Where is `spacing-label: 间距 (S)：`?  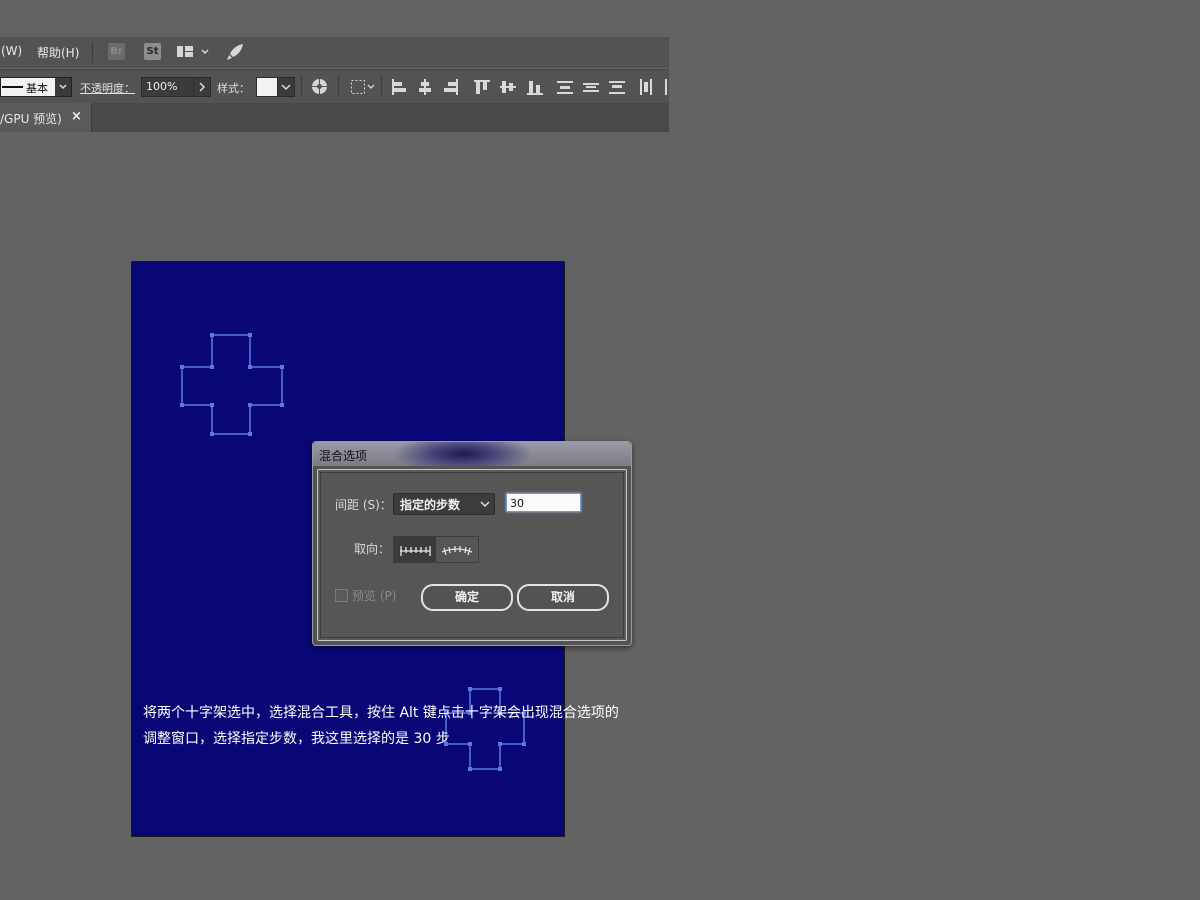 spacing-label: 间距 (S)： is located at coordinates (363, 505).